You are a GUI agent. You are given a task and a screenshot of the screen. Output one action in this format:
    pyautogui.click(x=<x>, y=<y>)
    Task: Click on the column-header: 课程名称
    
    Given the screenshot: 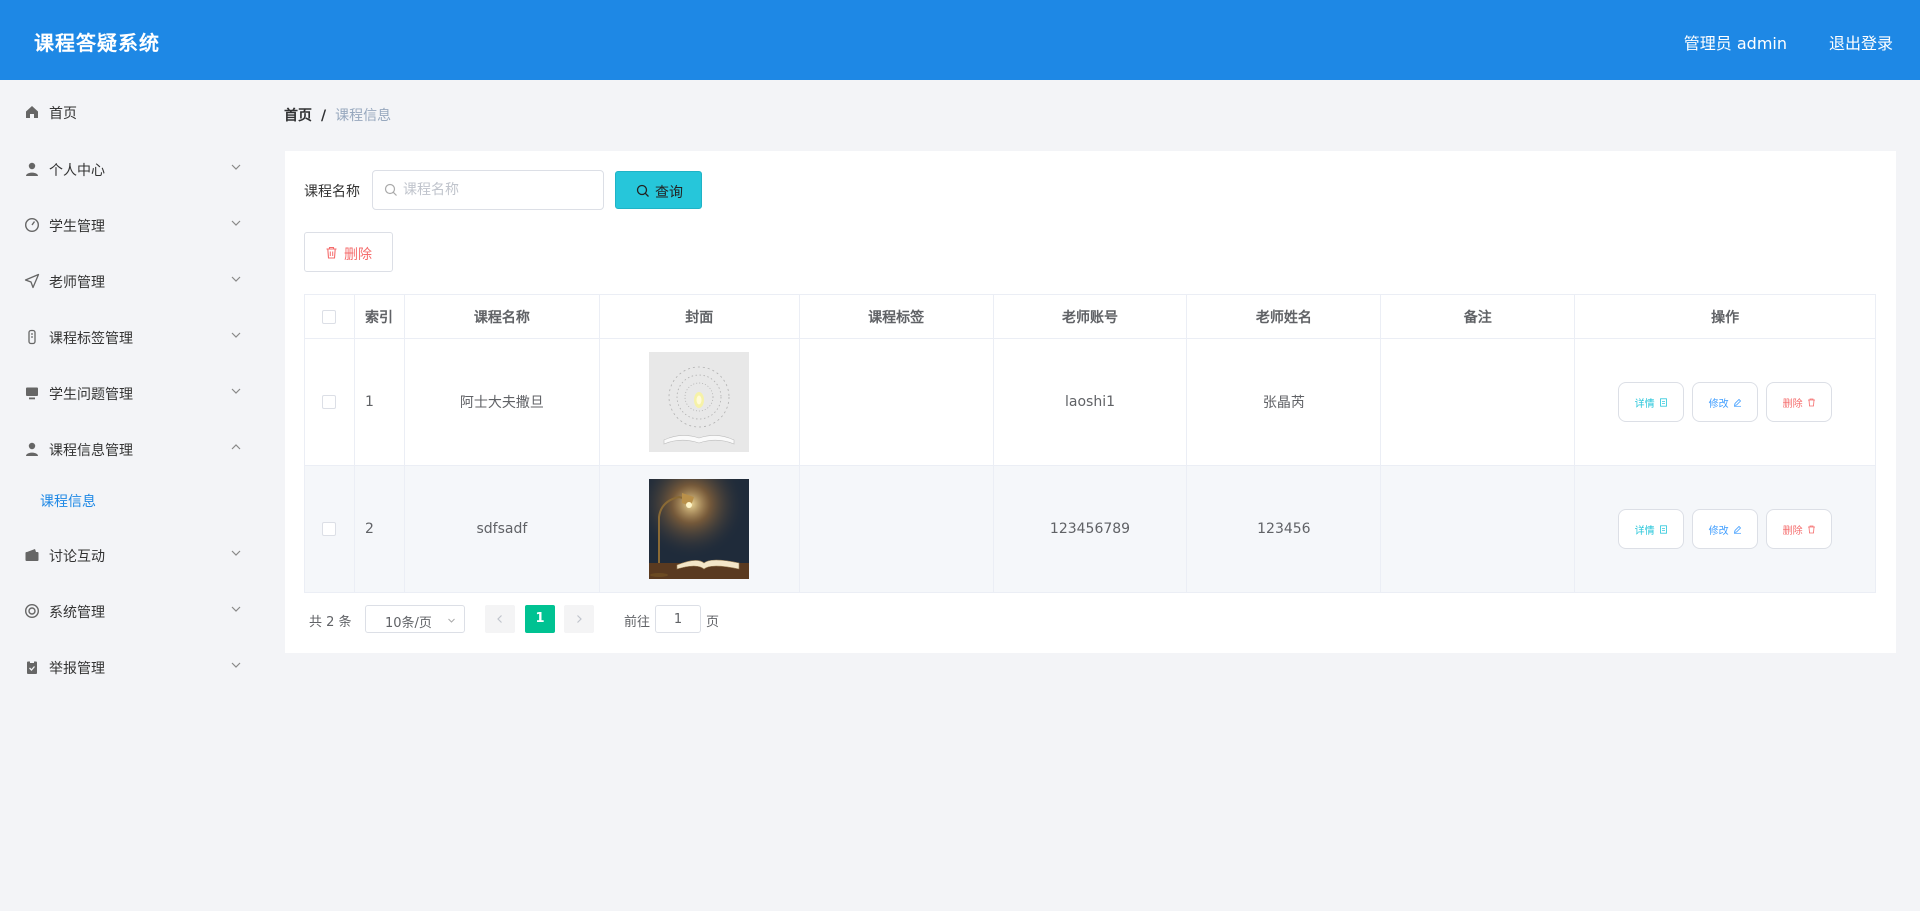 What is the action you would take?
    pyautogui.click(x=502, y=317)
    